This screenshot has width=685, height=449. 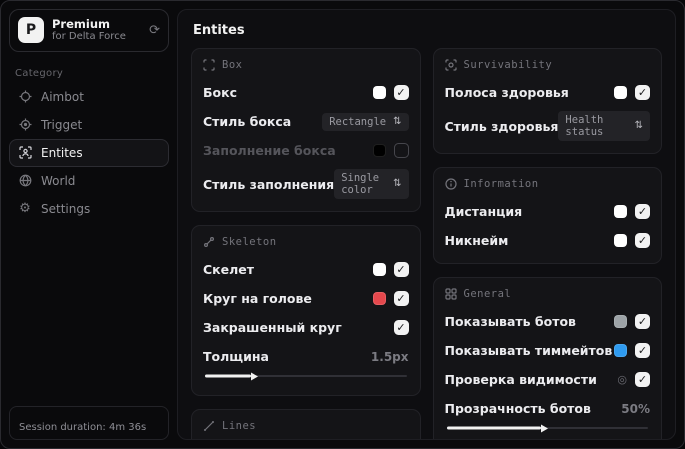 I want to click on setting-row: Полоса здоровья ✓, so click(x=547, y=92).